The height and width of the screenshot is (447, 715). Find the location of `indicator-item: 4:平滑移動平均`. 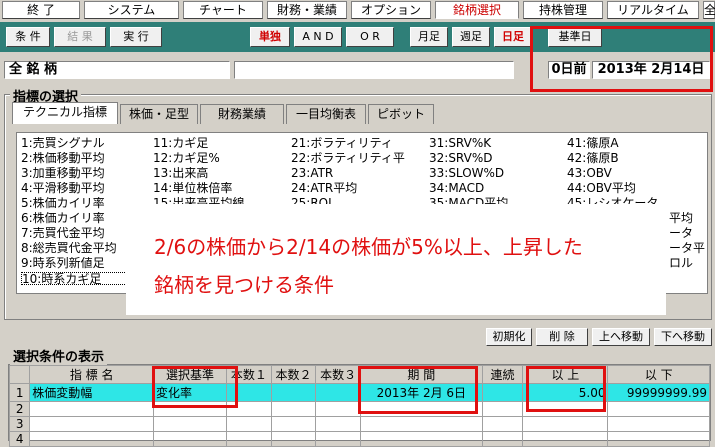

indicator-item: 4:平滑移動平均 is located at coordinates (85, 188).